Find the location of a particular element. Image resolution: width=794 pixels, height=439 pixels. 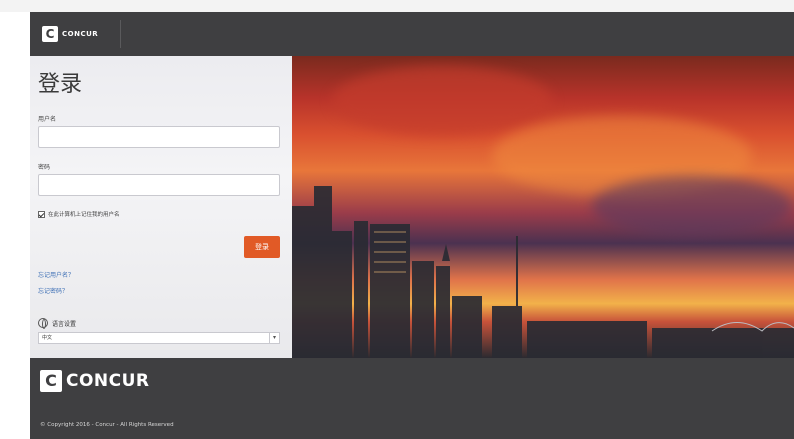

remember-username: 在此计算机上记住我的用户名 is located at coordinates (79, 214).